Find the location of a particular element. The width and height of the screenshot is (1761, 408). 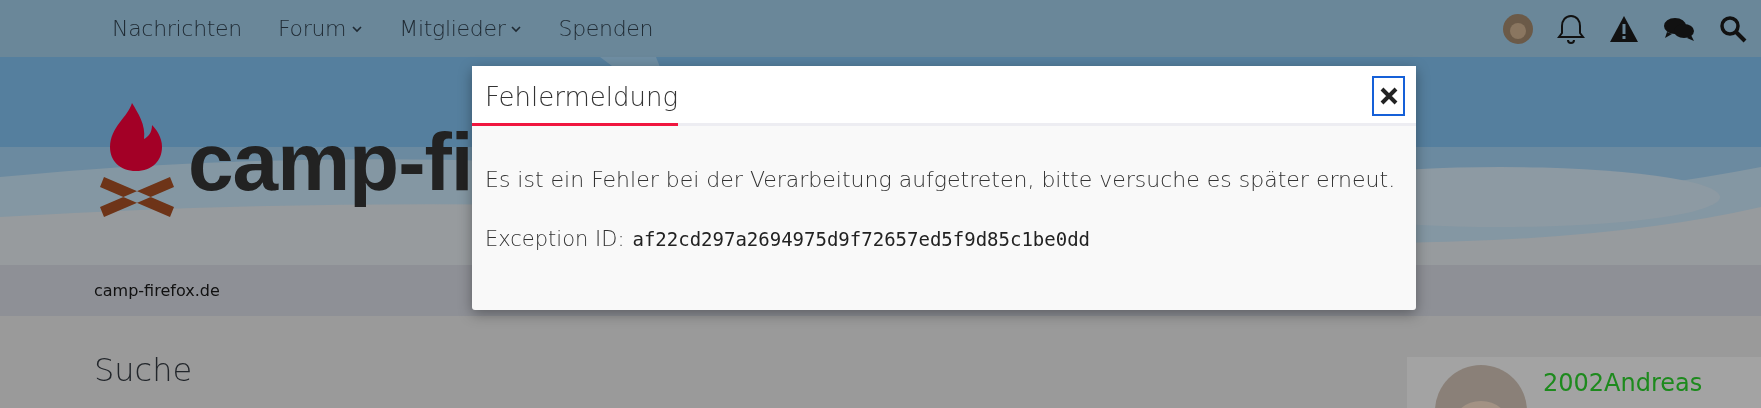

logo-text: camp-fi is located at coordinates (330, 161).